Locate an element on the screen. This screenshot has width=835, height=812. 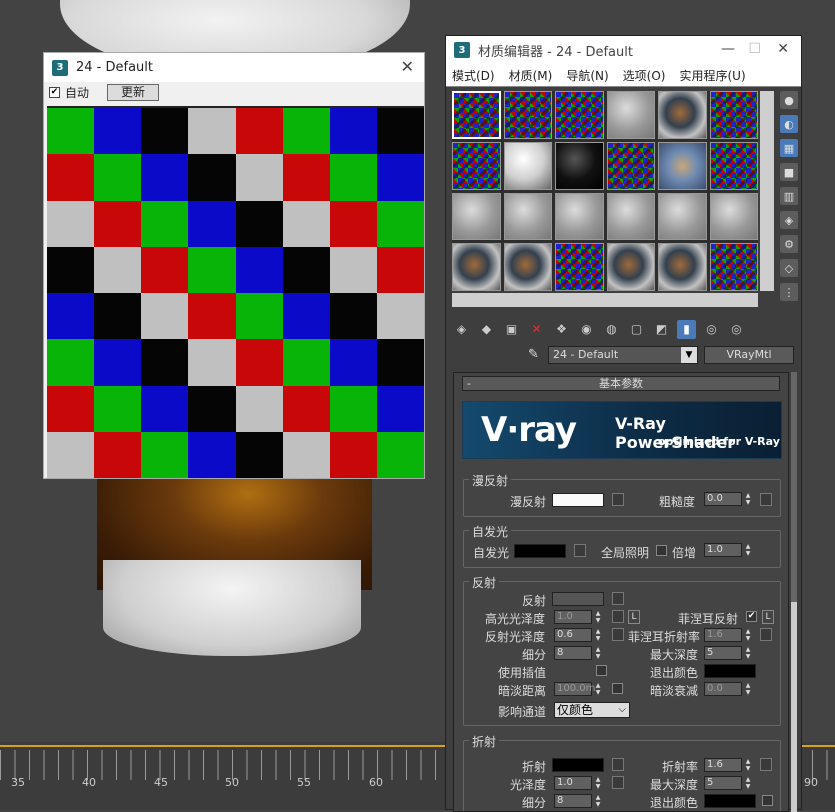
eyedropper-icon: ✎ is located at coordinates (533, 354).